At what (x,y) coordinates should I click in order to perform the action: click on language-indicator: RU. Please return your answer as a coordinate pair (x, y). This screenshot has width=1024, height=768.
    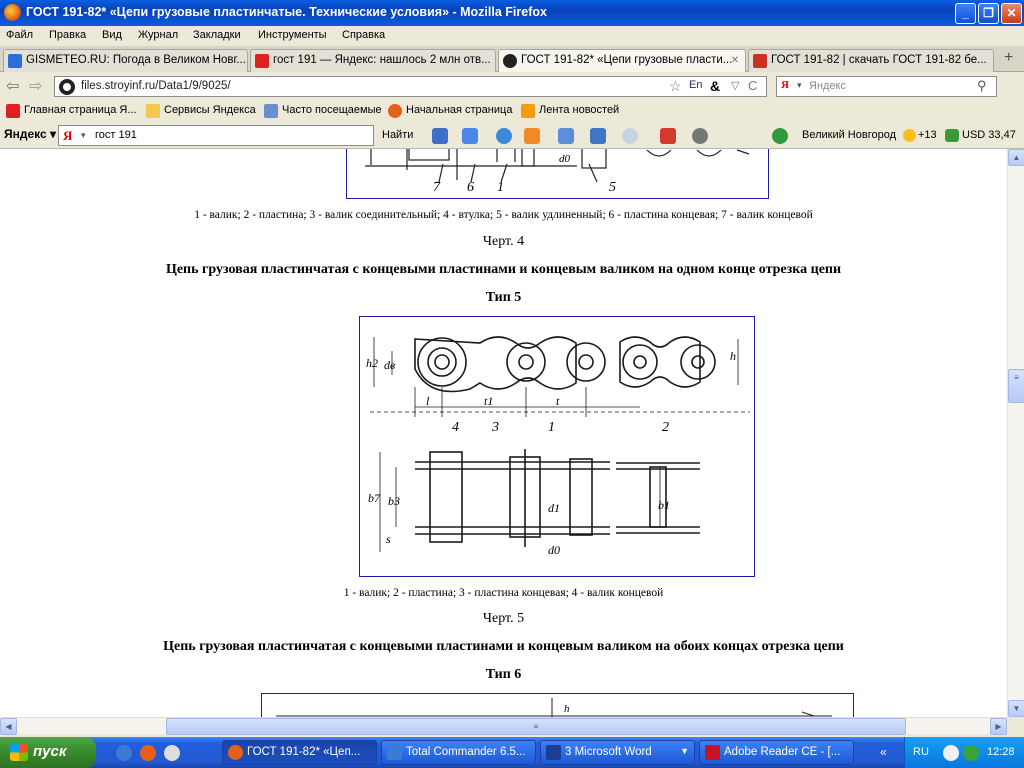
    Looking at the image, I should click on (921, 752).